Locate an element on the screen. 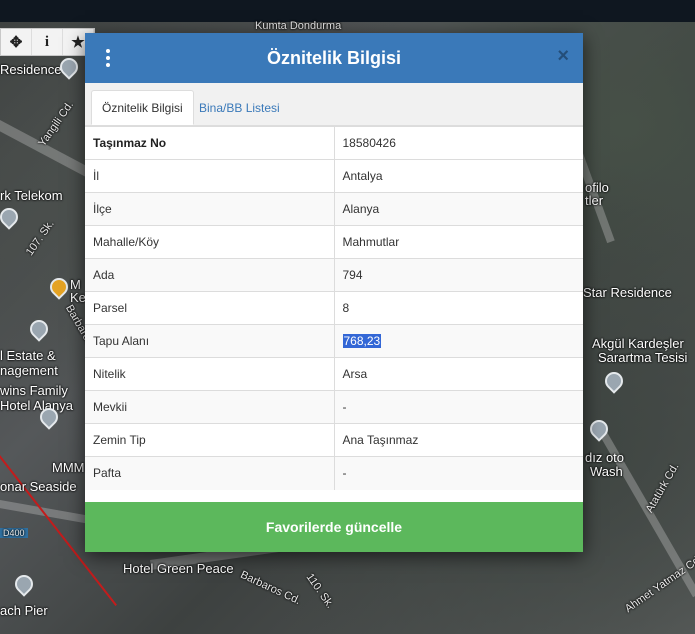 The height and width of the screenshot is (634, 695). close-icon: × is located at coordinates (563, 56).